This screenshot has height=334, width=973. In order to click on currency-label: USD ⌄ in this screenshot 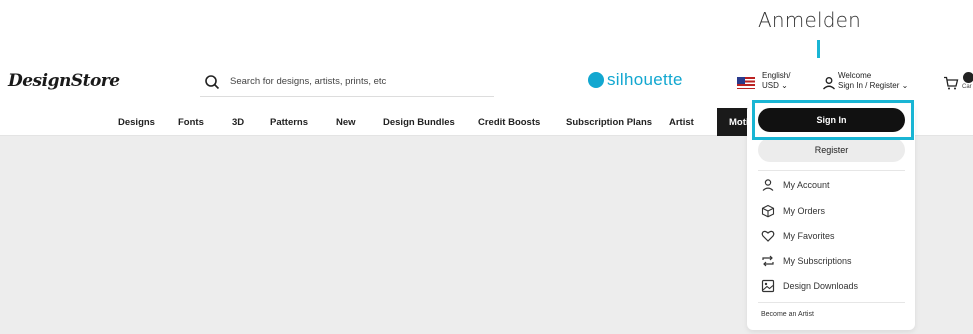, I will do `click(775, 85)`.